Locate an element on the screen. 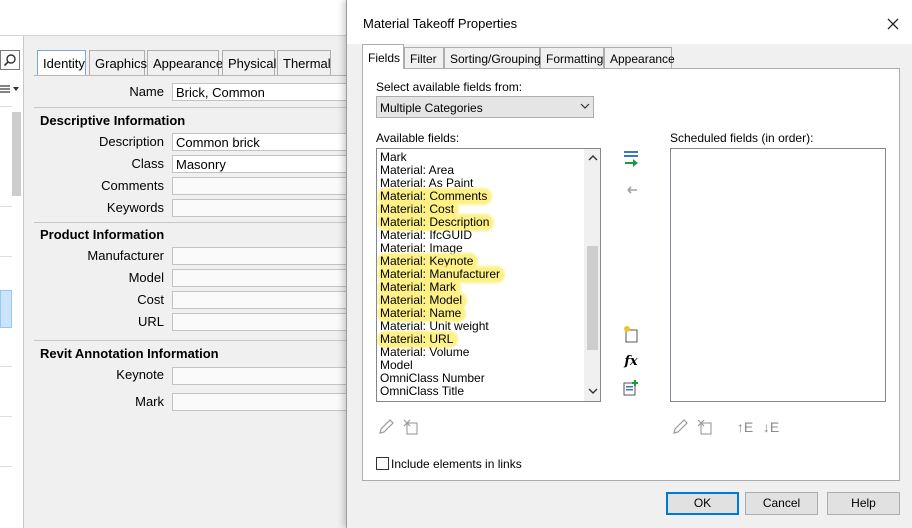 Image resolution: width=912 pixels, height=528 pixels. available-fields-label: Available fields: is located at coordinates (418, 138).